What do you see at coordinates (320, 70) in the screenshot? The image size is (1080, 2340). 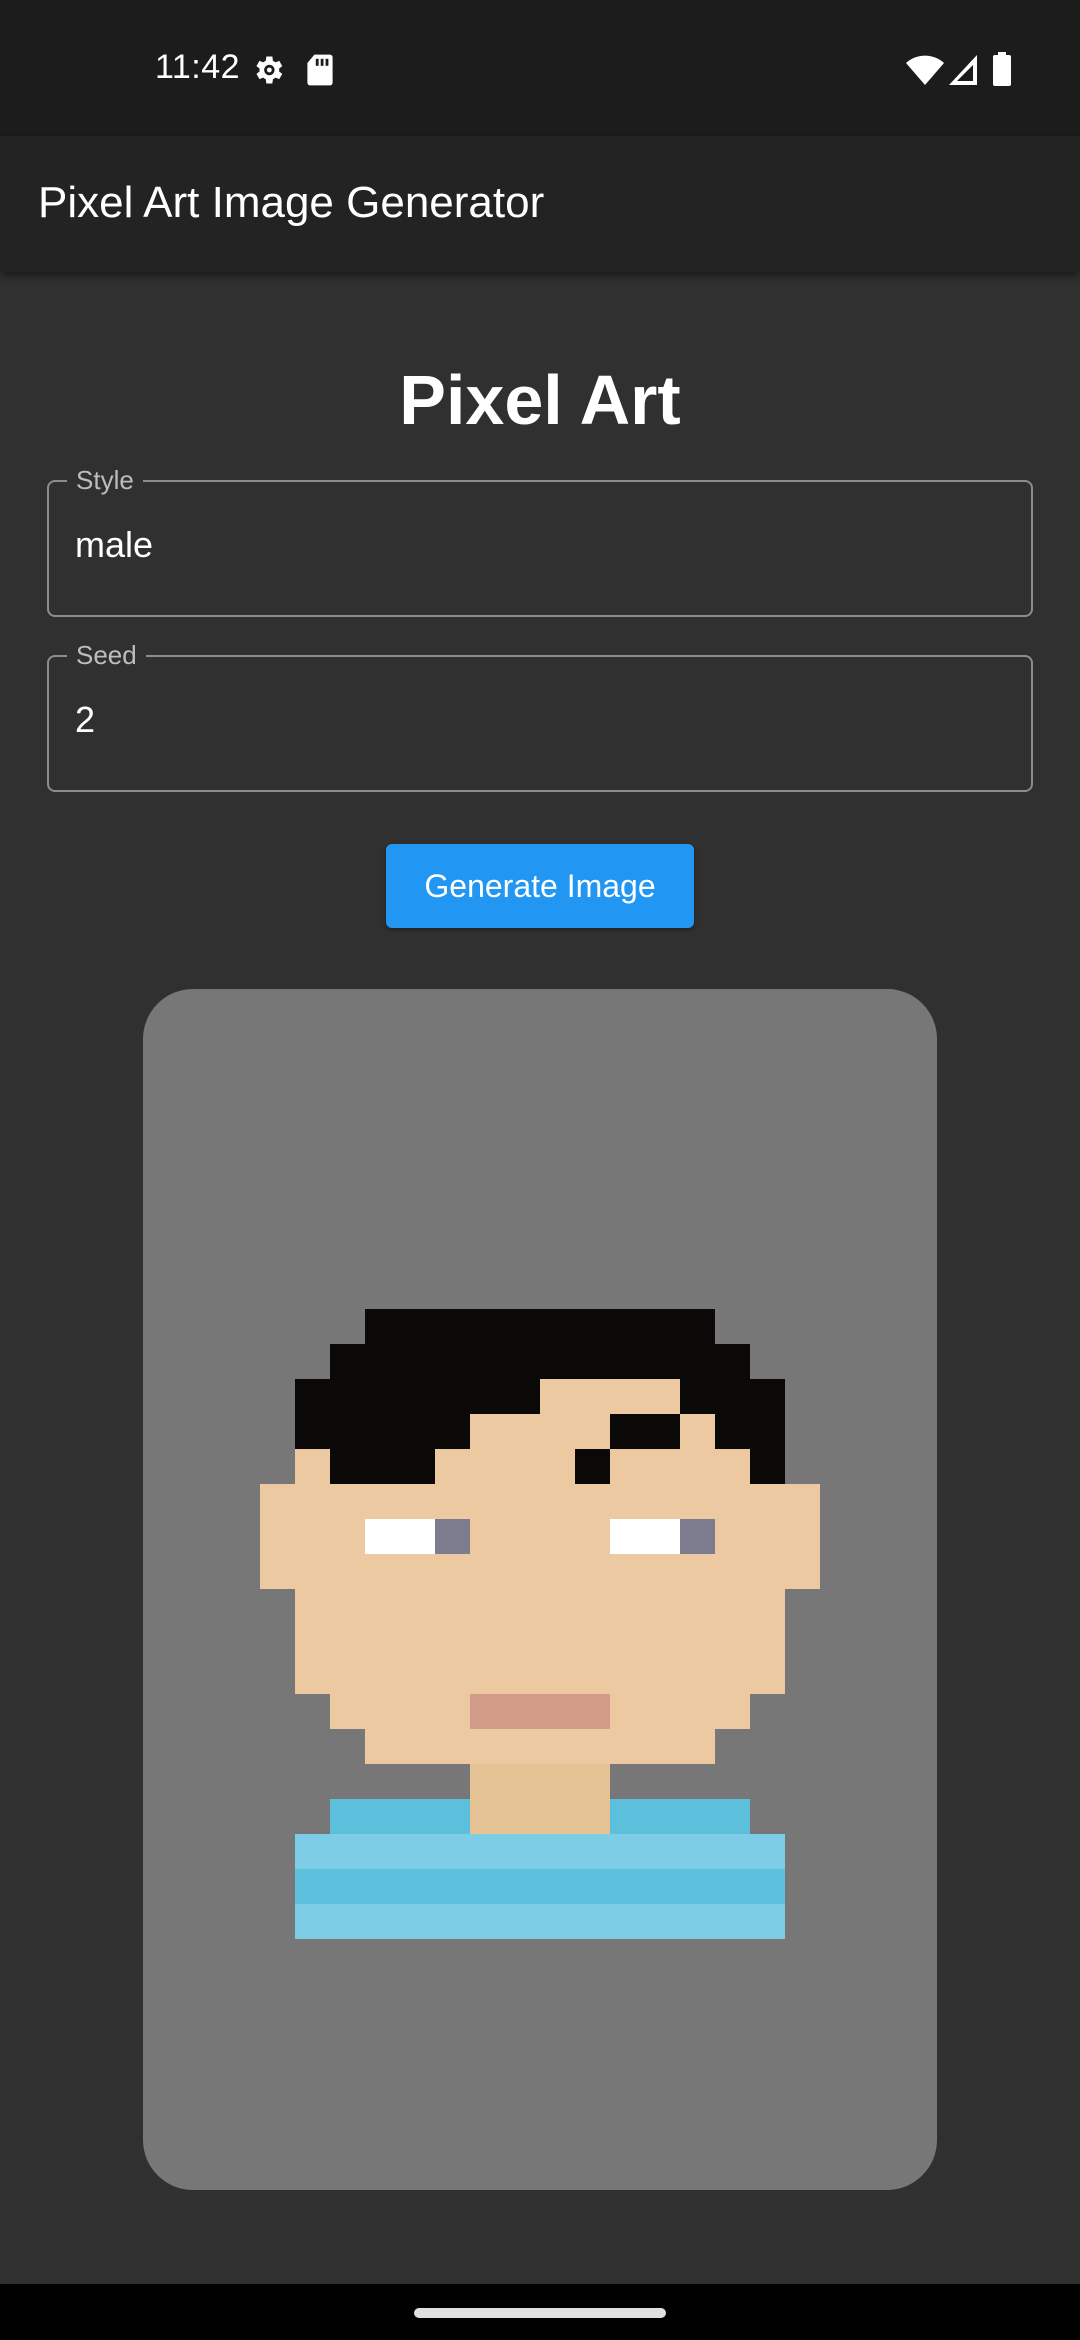 I see `sd-card-icon` at bounding box center [320, 70].